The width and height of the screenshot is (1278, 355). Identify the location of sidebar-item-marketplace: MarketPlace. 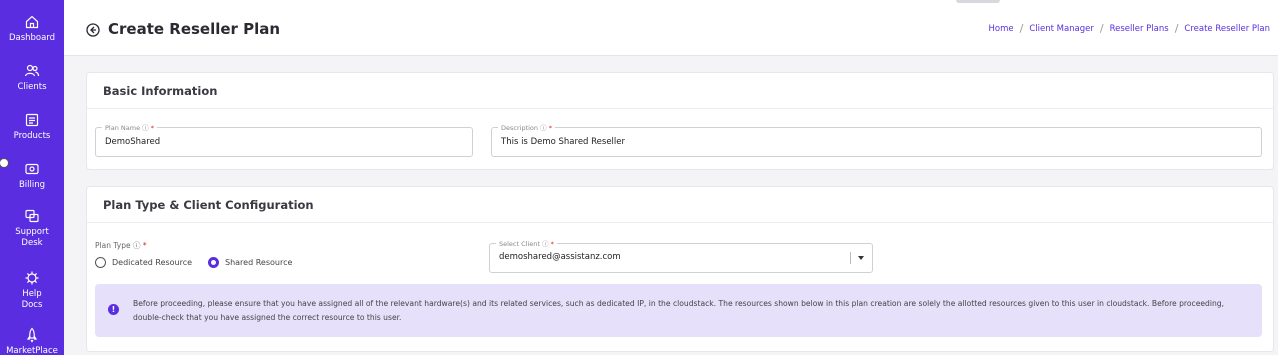
(32, 341).